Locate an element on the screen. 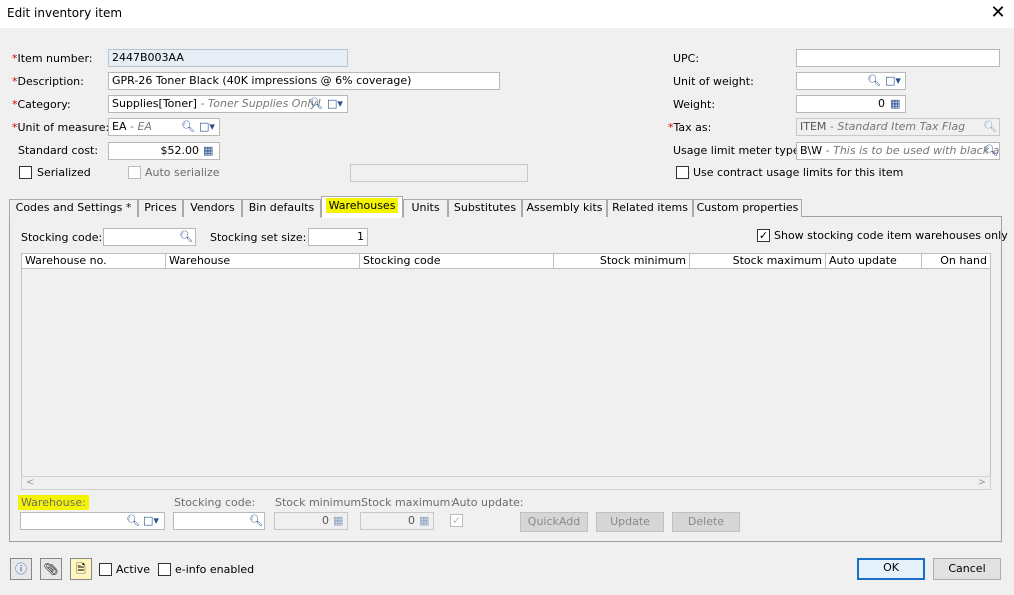  col-on-hand: On hand is located at coordinates (956, 261).